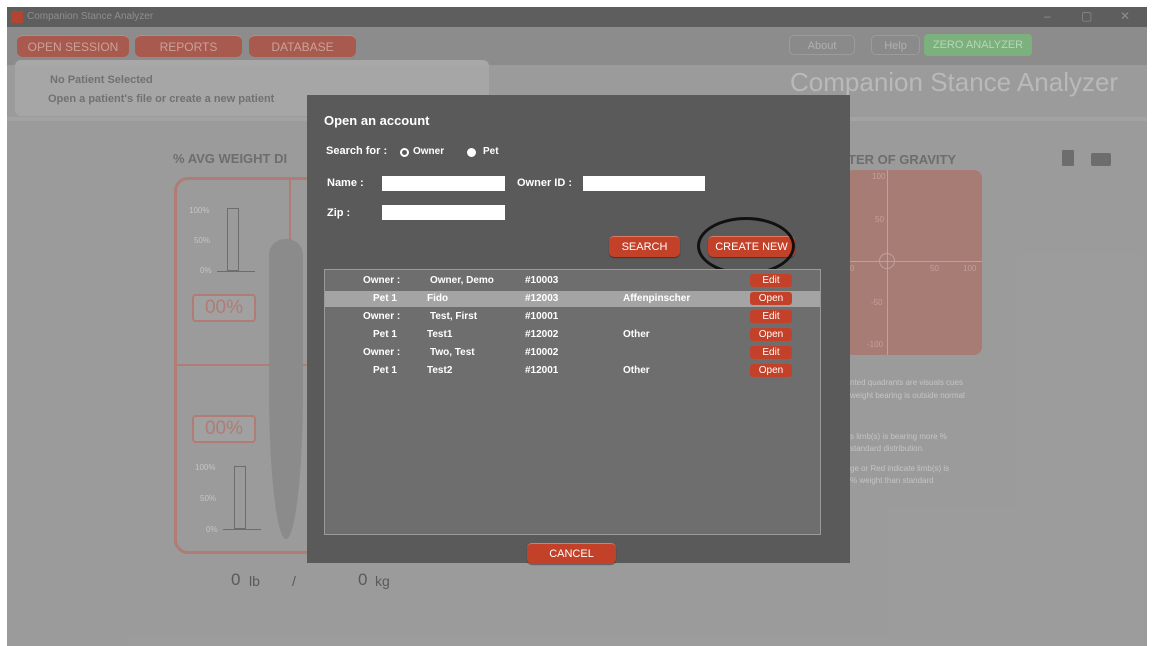 The image size is (1153, 646). Describe the element at coordinates (491, 151) in the screenshot. I see `pet-radio-label: Pet` at that location.